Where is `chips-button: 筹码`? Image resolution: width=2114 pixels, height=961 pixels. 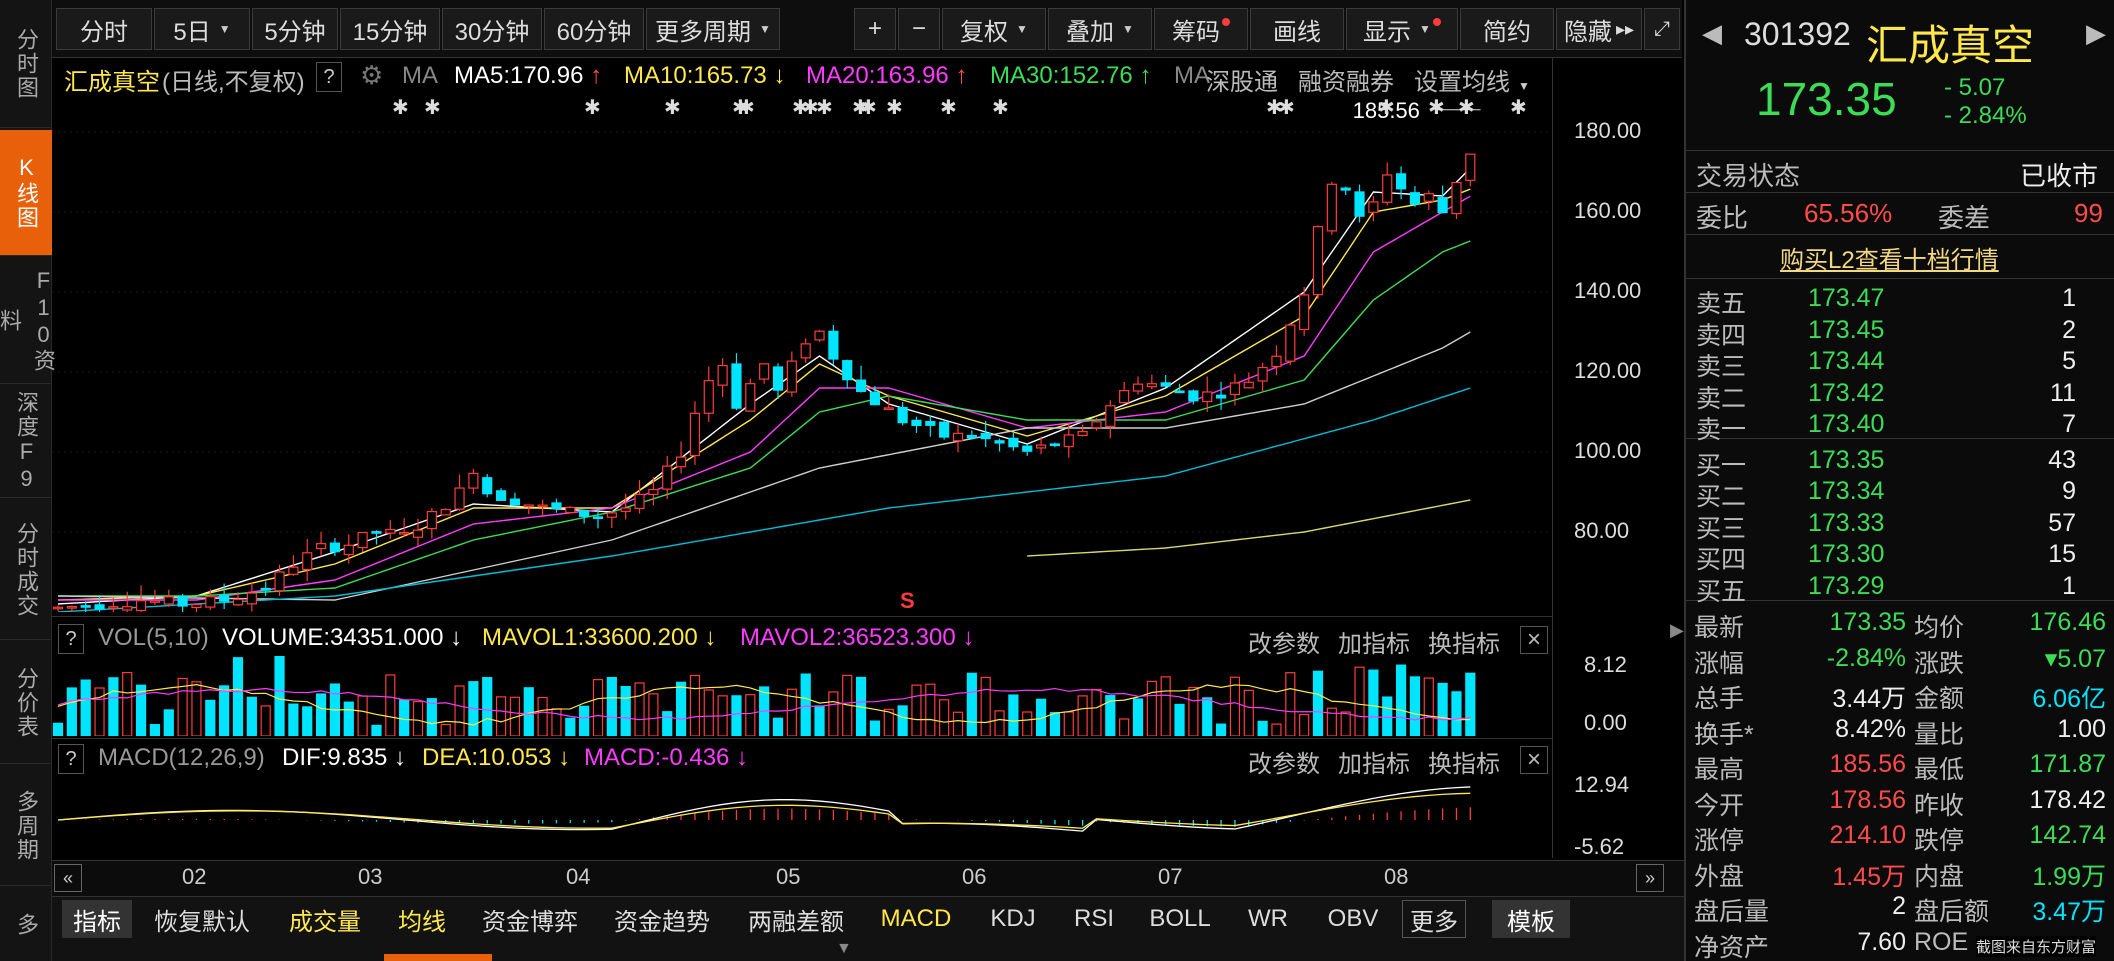
chips-button: 筹码 is located at coordinates (1201, 29).